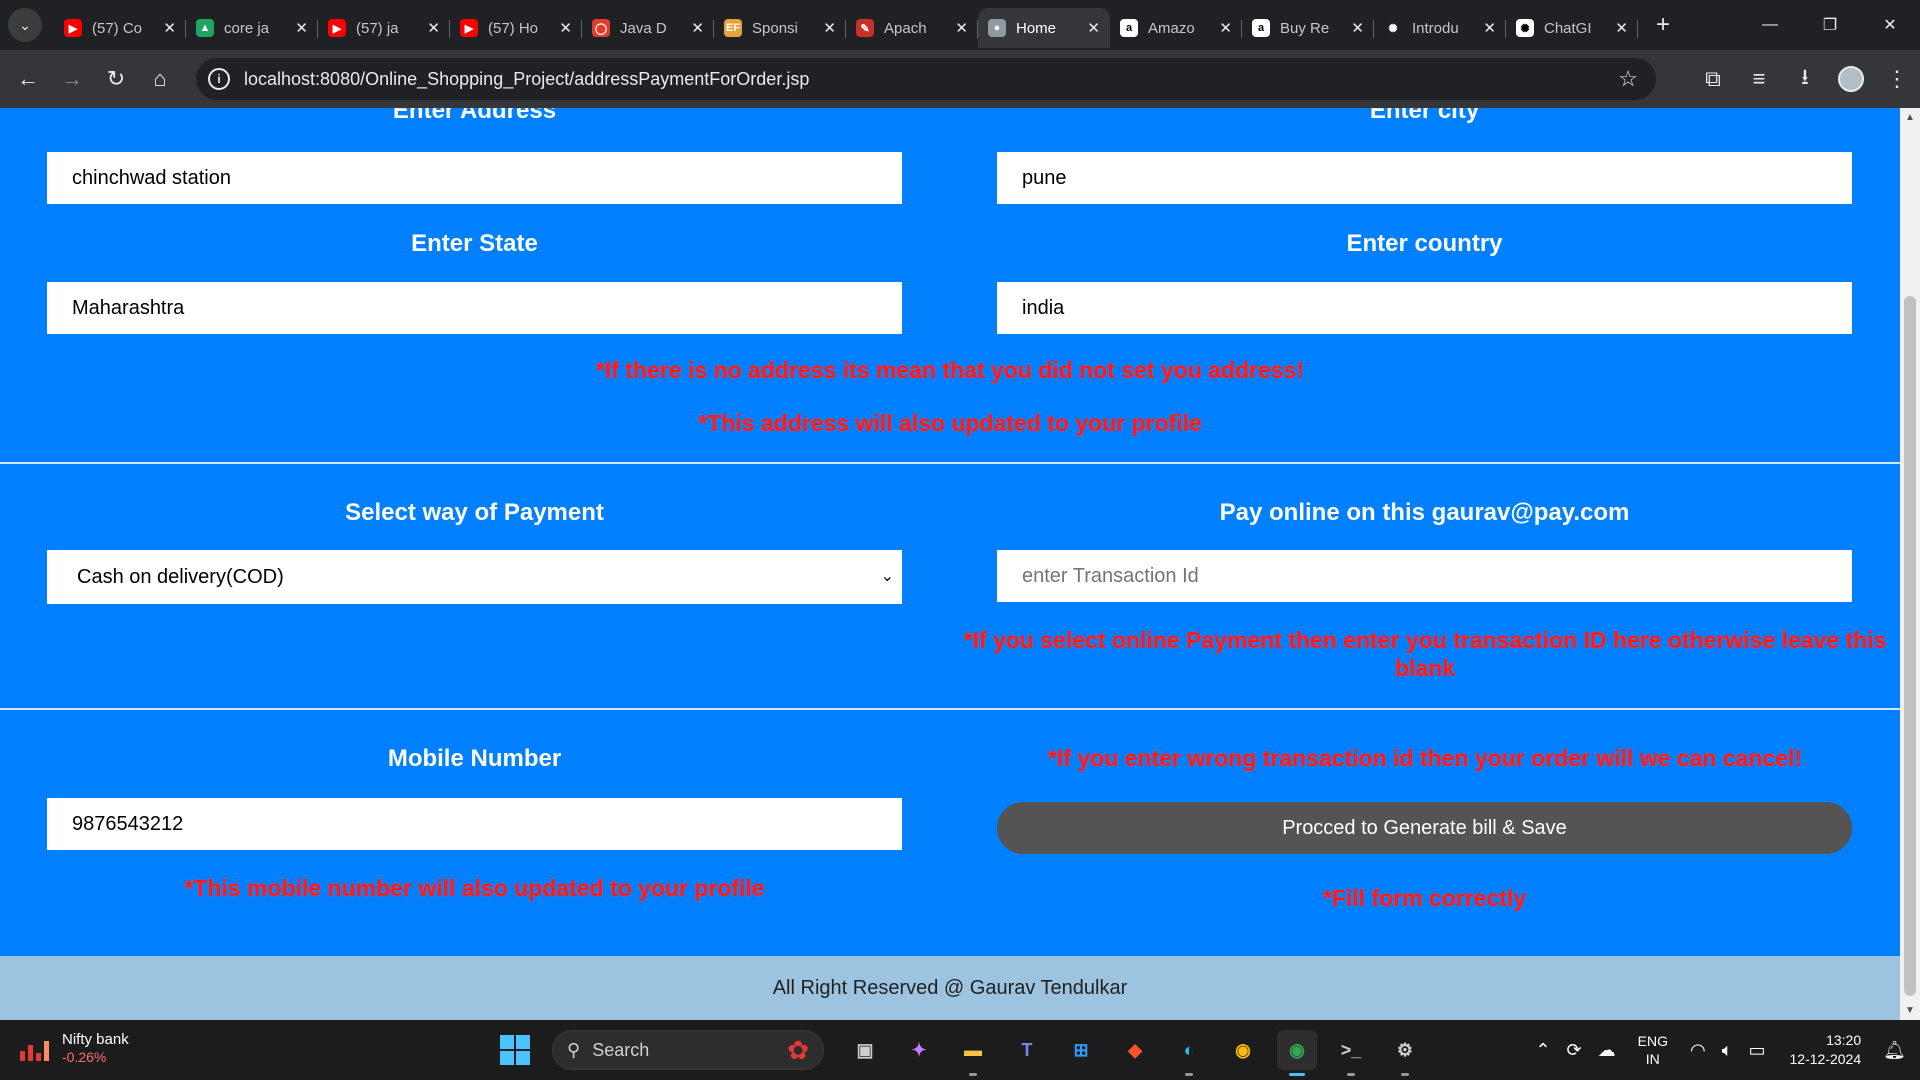 The width and height of the screenshot is (1920, 1080). What do you see at coordinates (1663, 25) in the screenshot?
I see `new-tab-button: +` at bounding box center [1663, 25].